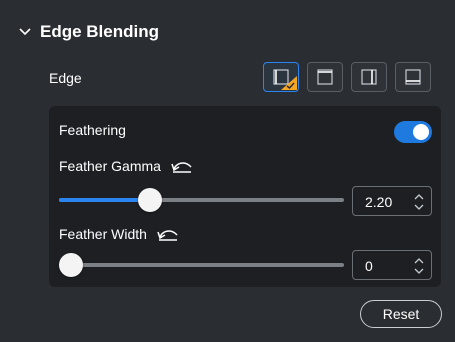 The width and height of the screenshot is (455, 342). I want to click on bottom-edge-icon, so click(413, 77).